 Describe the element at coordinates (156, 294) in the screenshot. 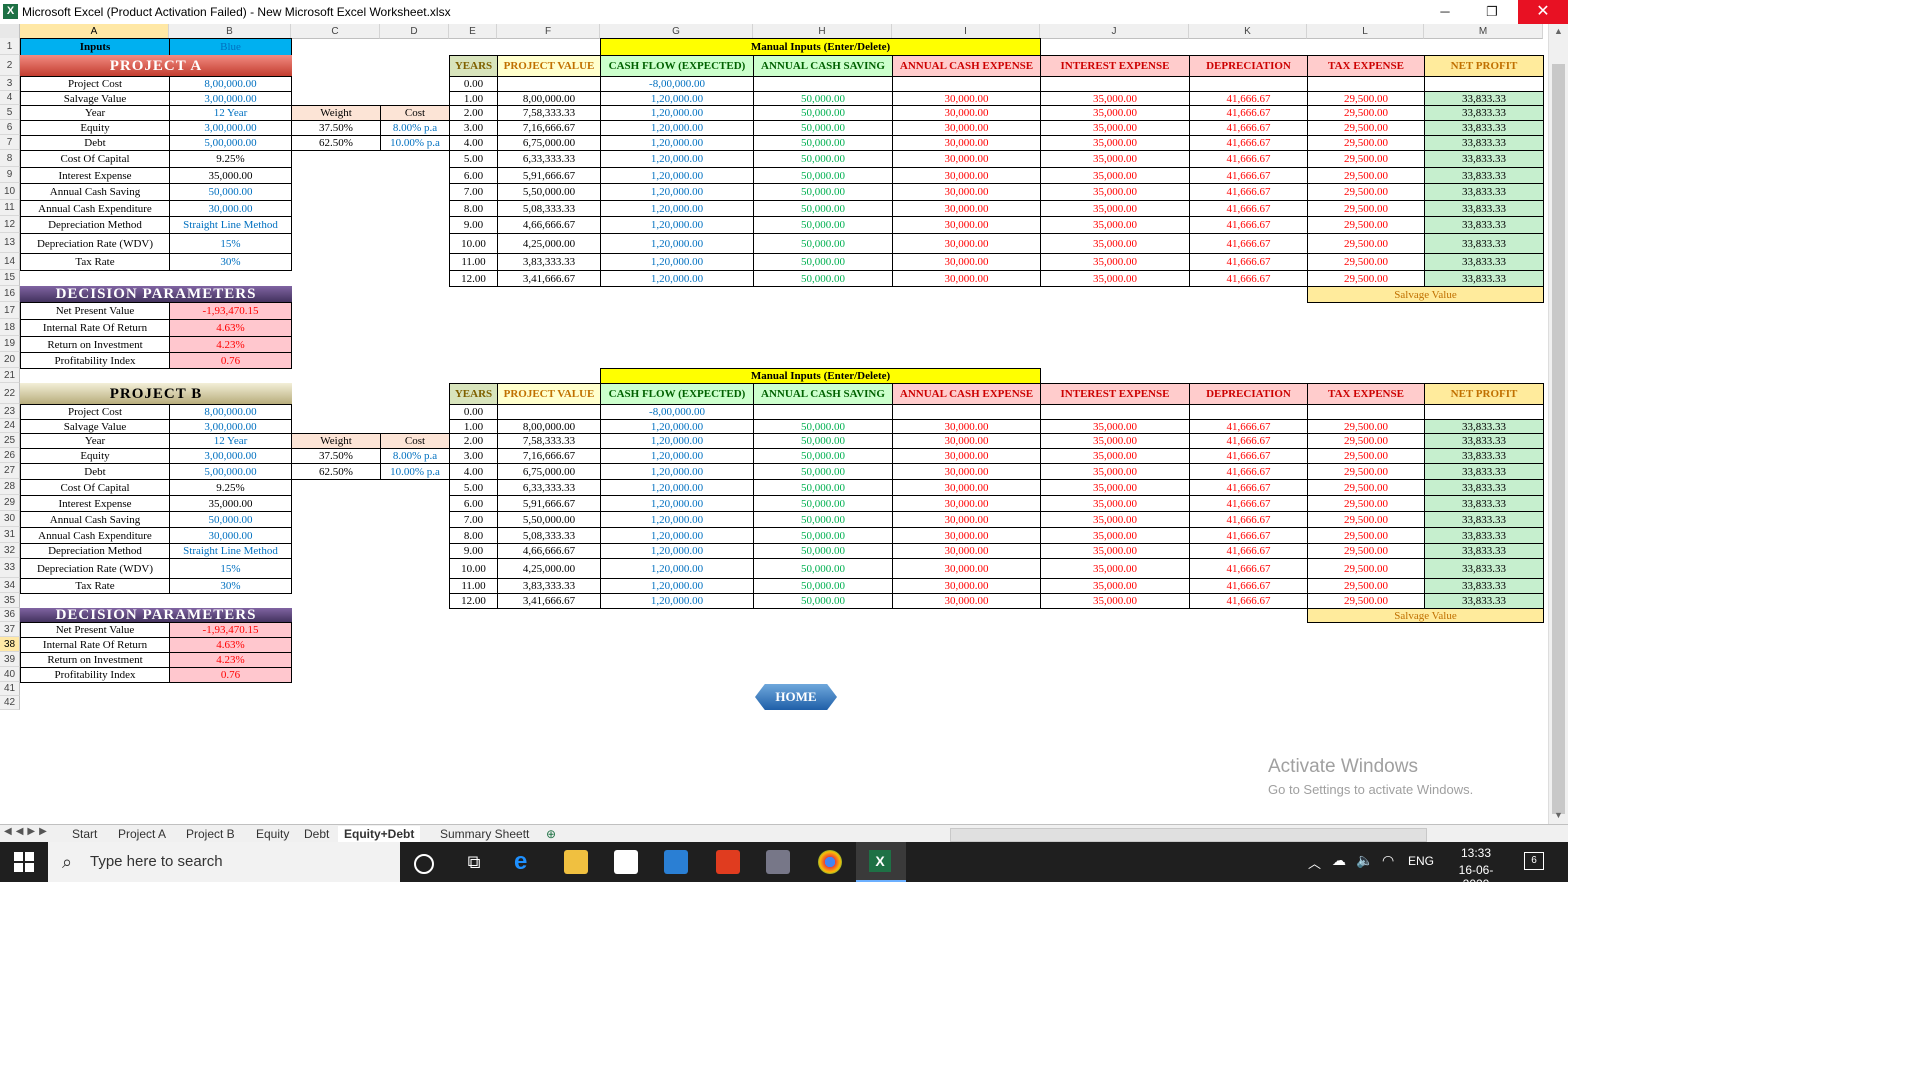

I see `decision-parameters-banner: DECISION PARAMETERS` at that location.